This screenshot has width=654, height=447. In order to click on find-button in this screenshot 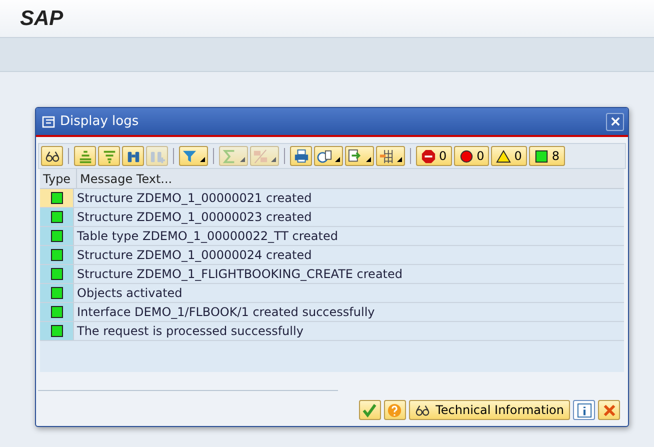, I will do `click(133, 156)`.